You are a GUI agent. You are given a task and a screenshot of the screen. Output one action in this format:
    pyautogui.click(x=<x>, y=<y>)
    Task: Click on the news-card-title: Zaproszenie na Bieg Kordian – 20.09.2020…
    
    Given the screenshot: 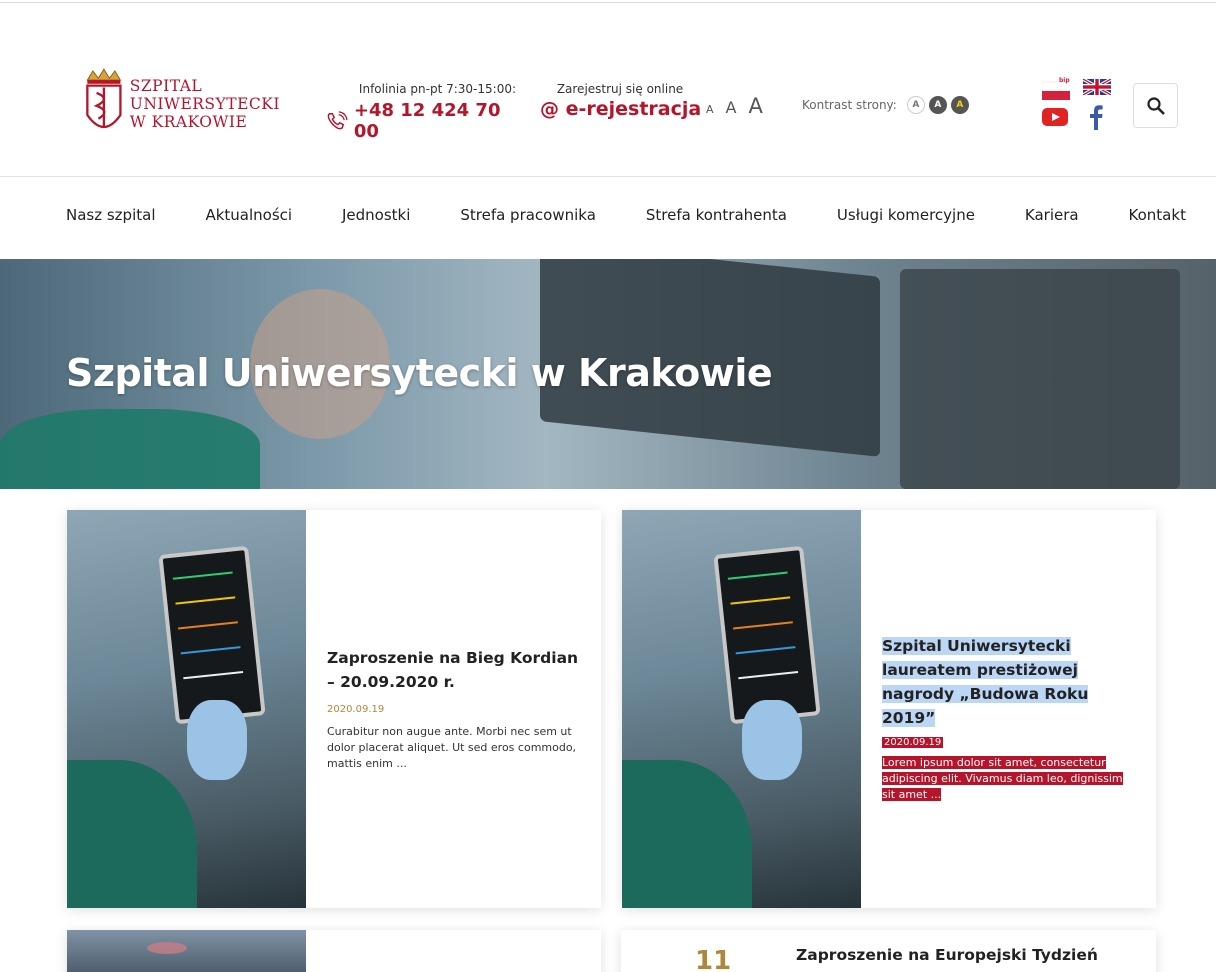 What is the action you would take?
    pyautogui.click(x=454, y=670)
    